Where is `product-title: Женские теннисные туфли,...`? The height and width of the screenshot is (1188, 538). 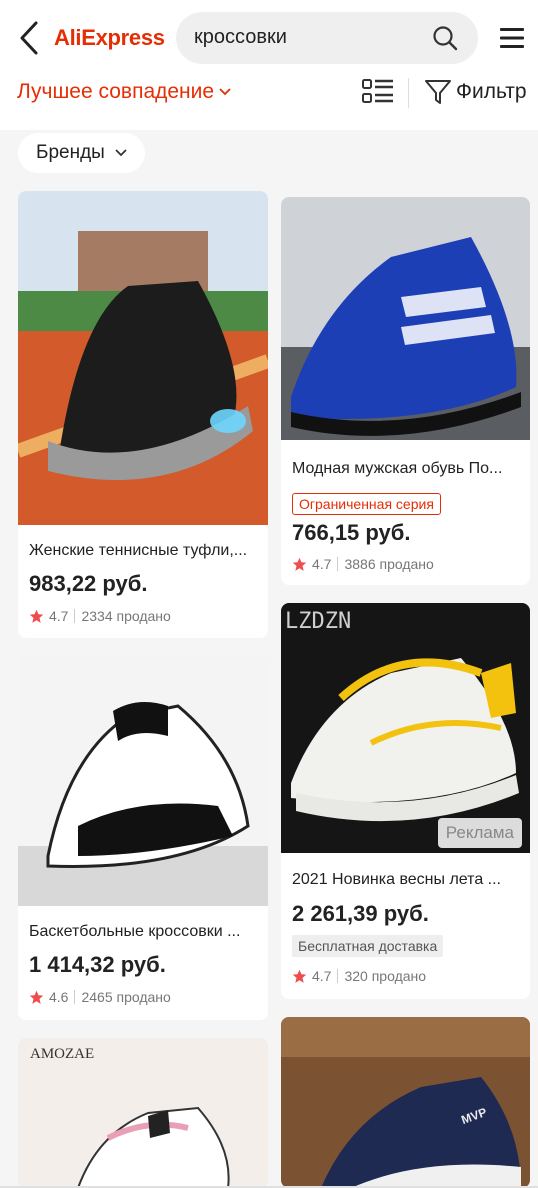
product-title: Женские теннисные туфли,... is located at coordinates (144, 551).